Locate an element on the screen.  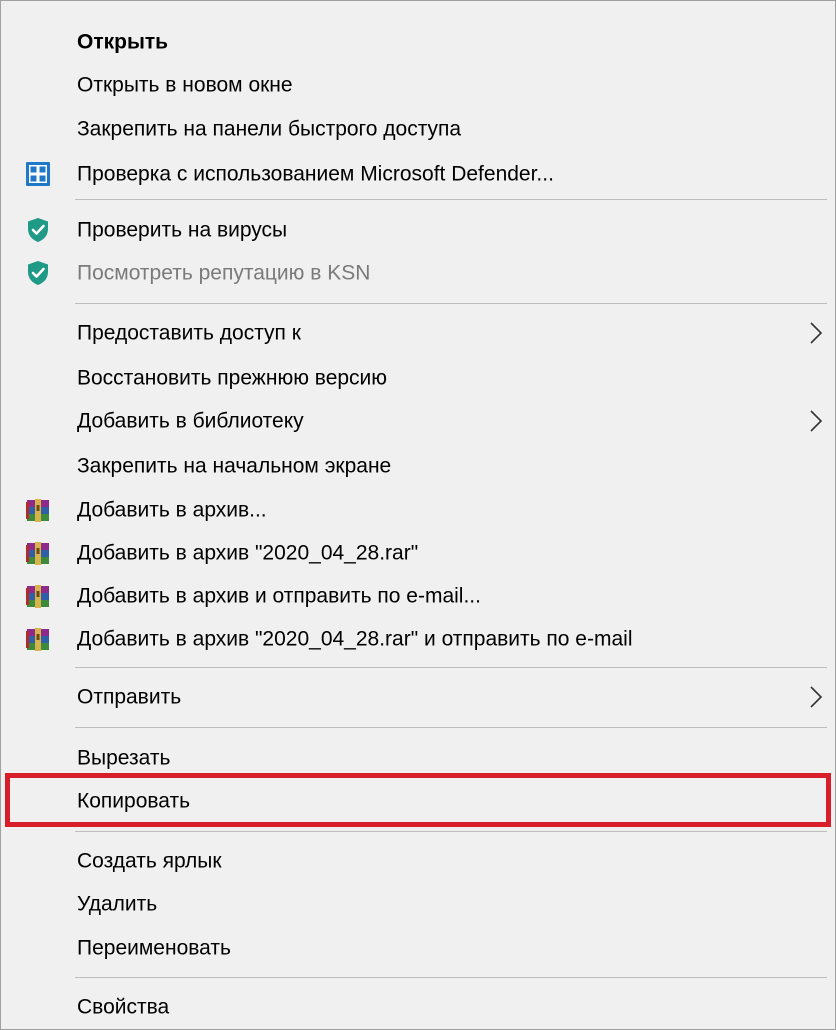
menu-item-label: Переименовать is located at coordinates (154, 948).